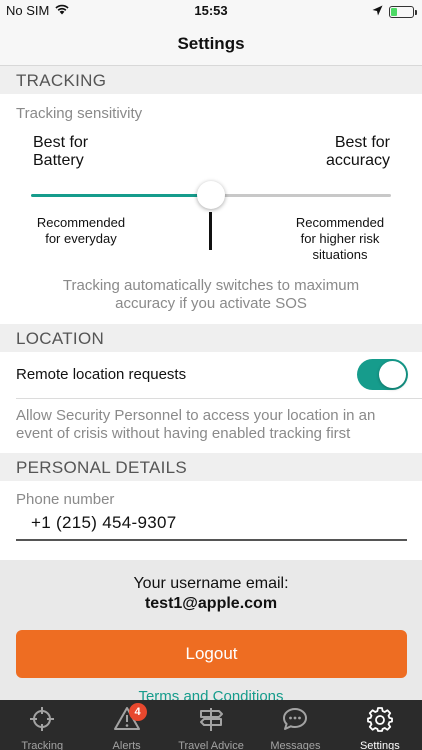 This screenshot has width=422, height=750. What do you see at coordinates (126, 725) in the screenshot?
I see `tab-alerts: 4 Alerts` at bounding box center [126, 725].